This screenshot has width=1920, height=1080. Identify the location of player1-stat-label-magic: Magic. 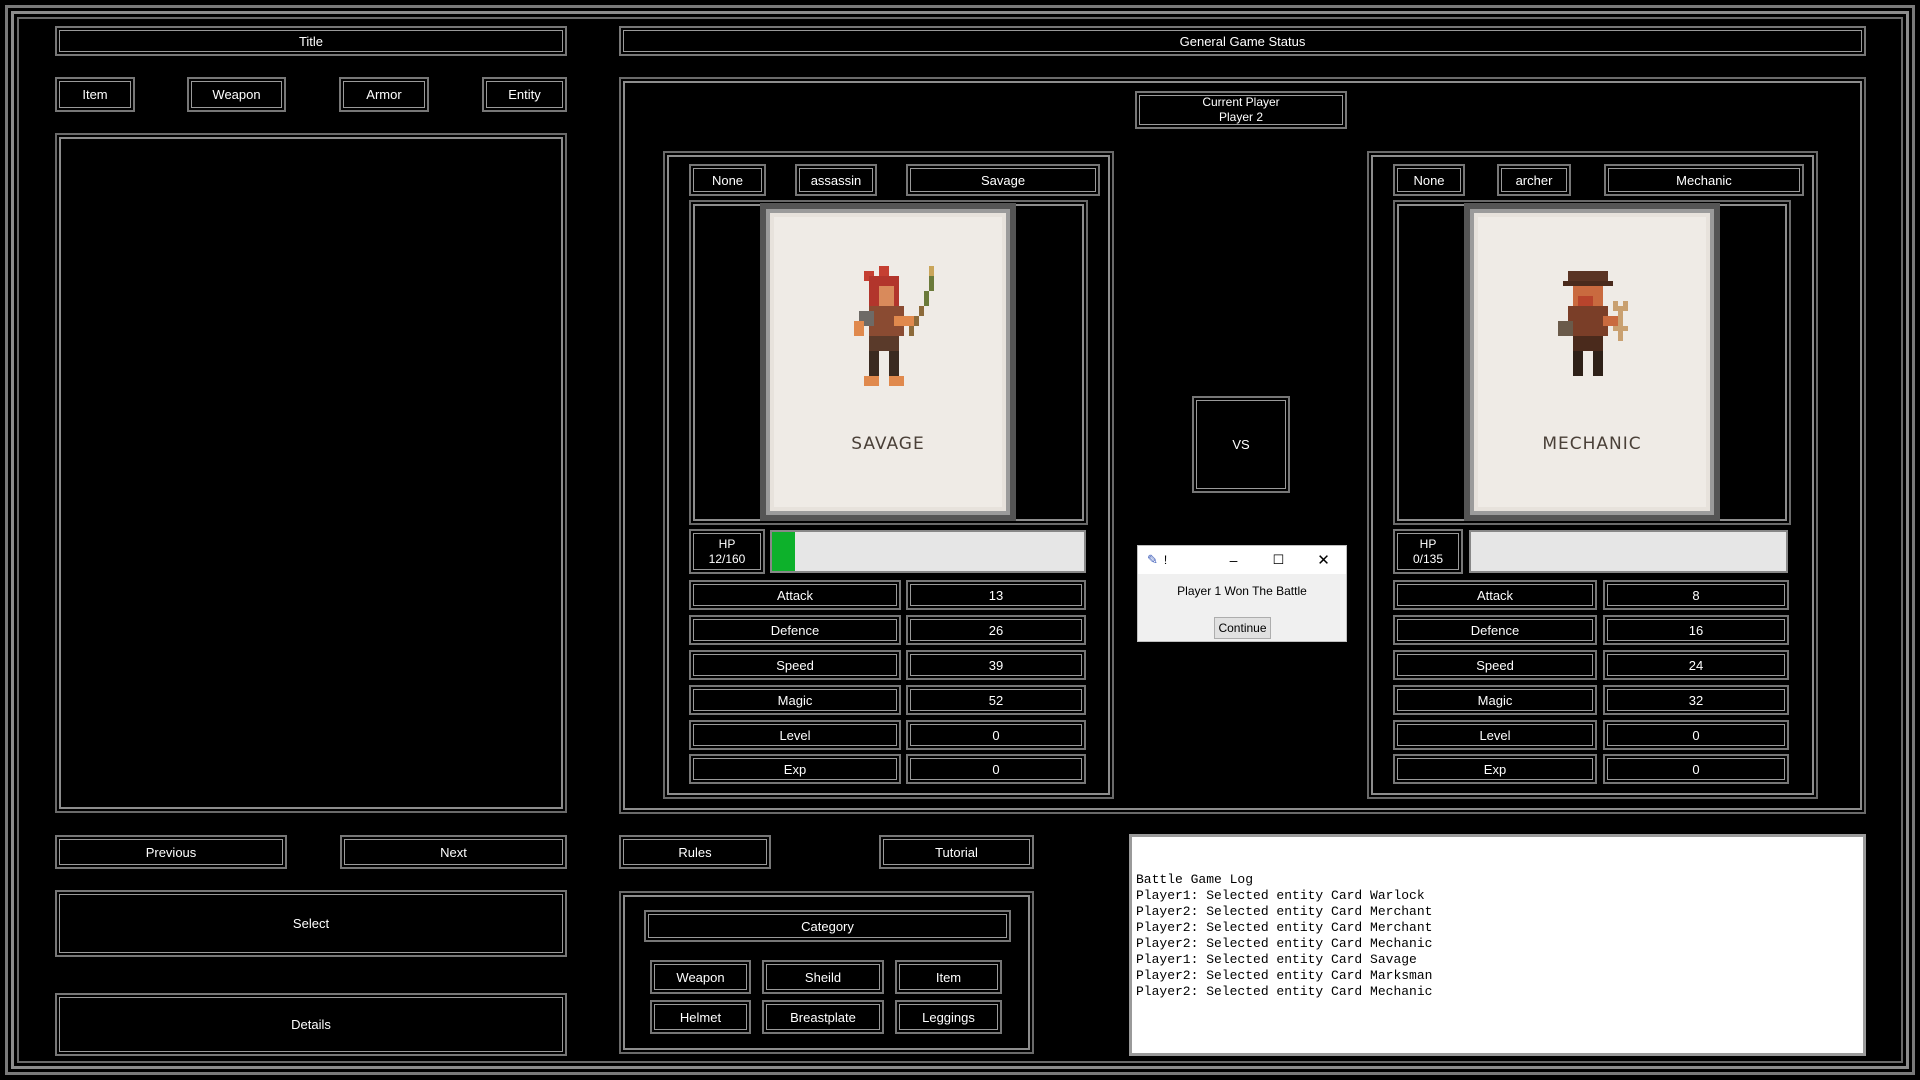
(795, 700).